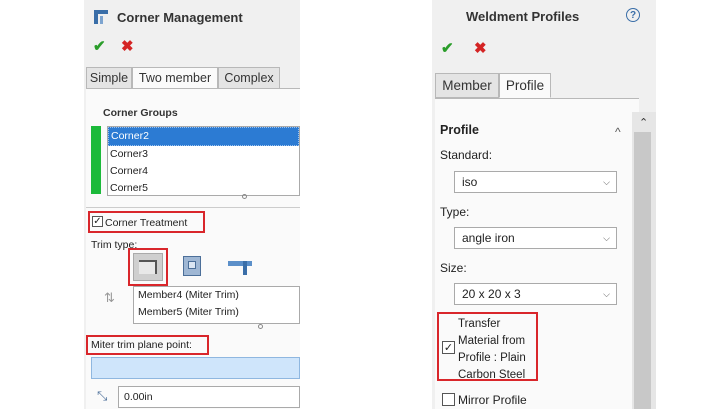  I want to click on list-item: Member4 (Miter Trim), so click(216, 295).